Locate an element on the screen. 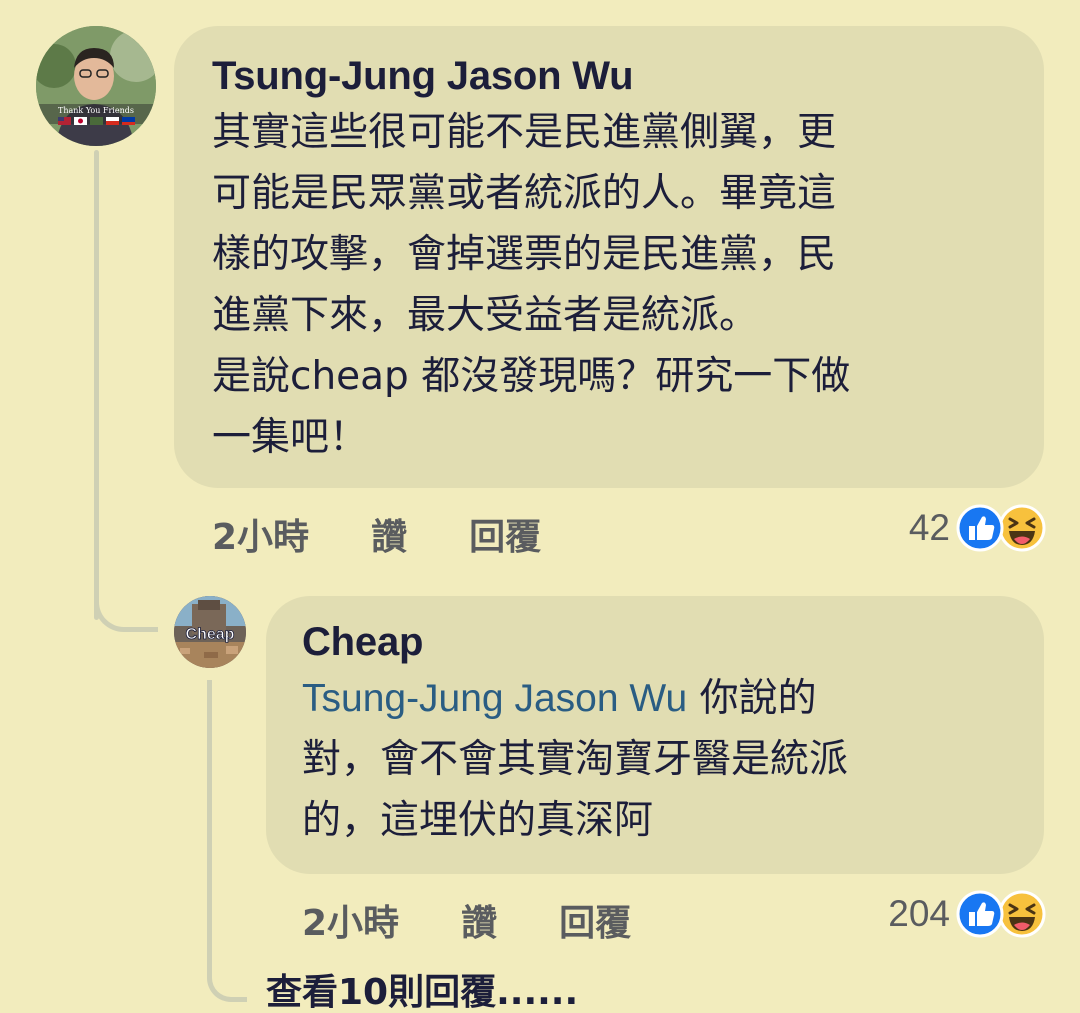 The image size is (1080, 1013). avatar-photo: Cheap is located at coordinates (210, 632).